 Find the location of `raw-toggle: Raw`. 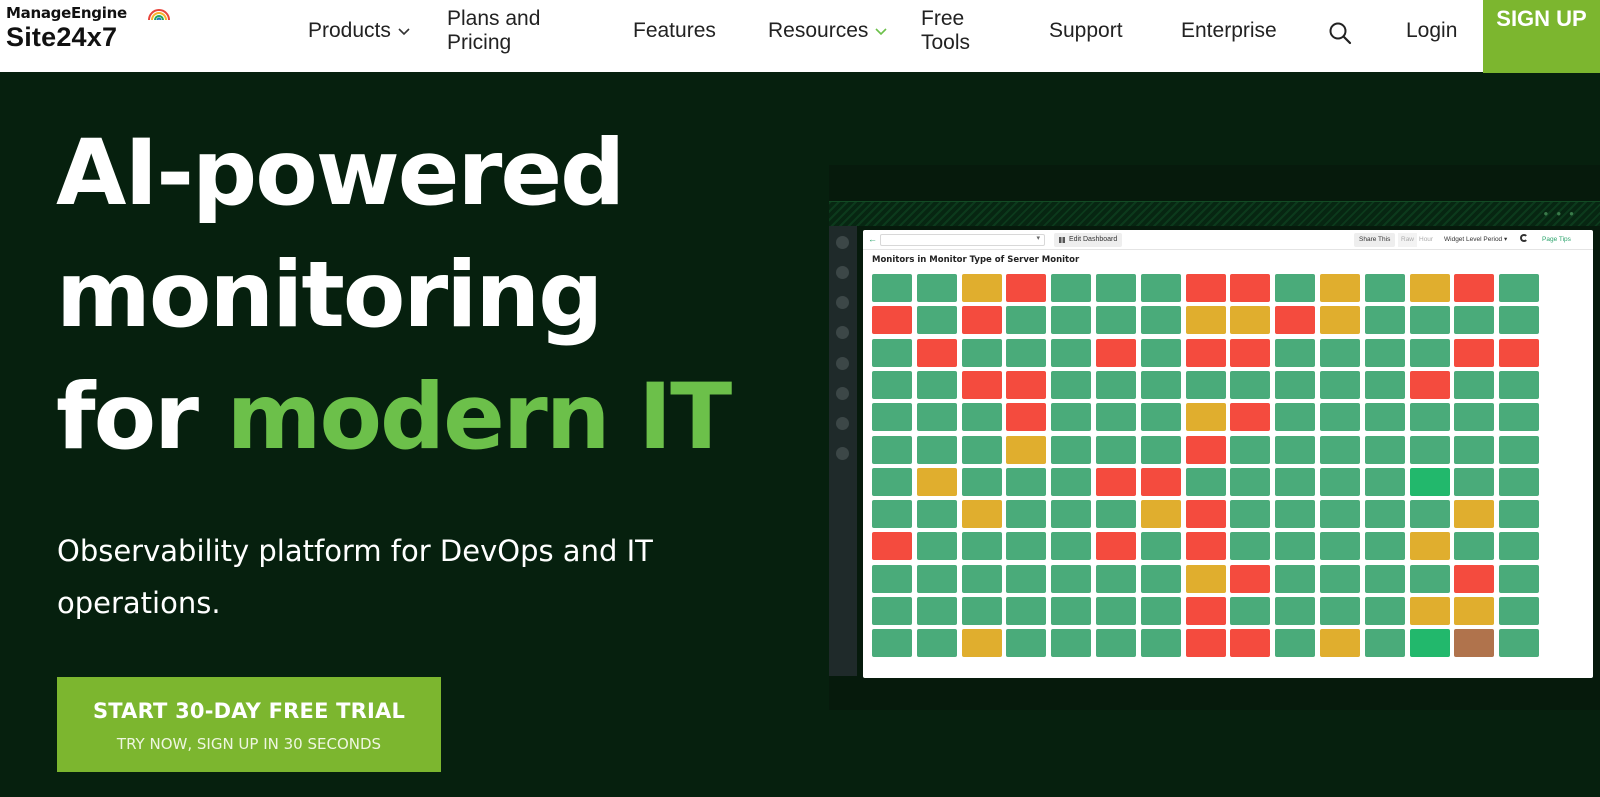

raw-toggle: Raw is located at coordinates (1408, 240).